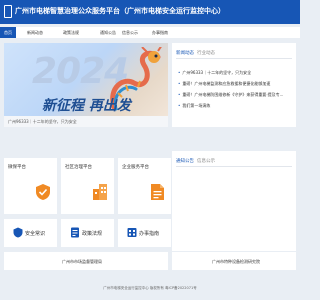 The height and width of the screenshot is (300, 320). Describe the element at coordinates (195, 53) in the screenshot. I see `news-panel-tabs: 新闻动态 行业动态` at that location.